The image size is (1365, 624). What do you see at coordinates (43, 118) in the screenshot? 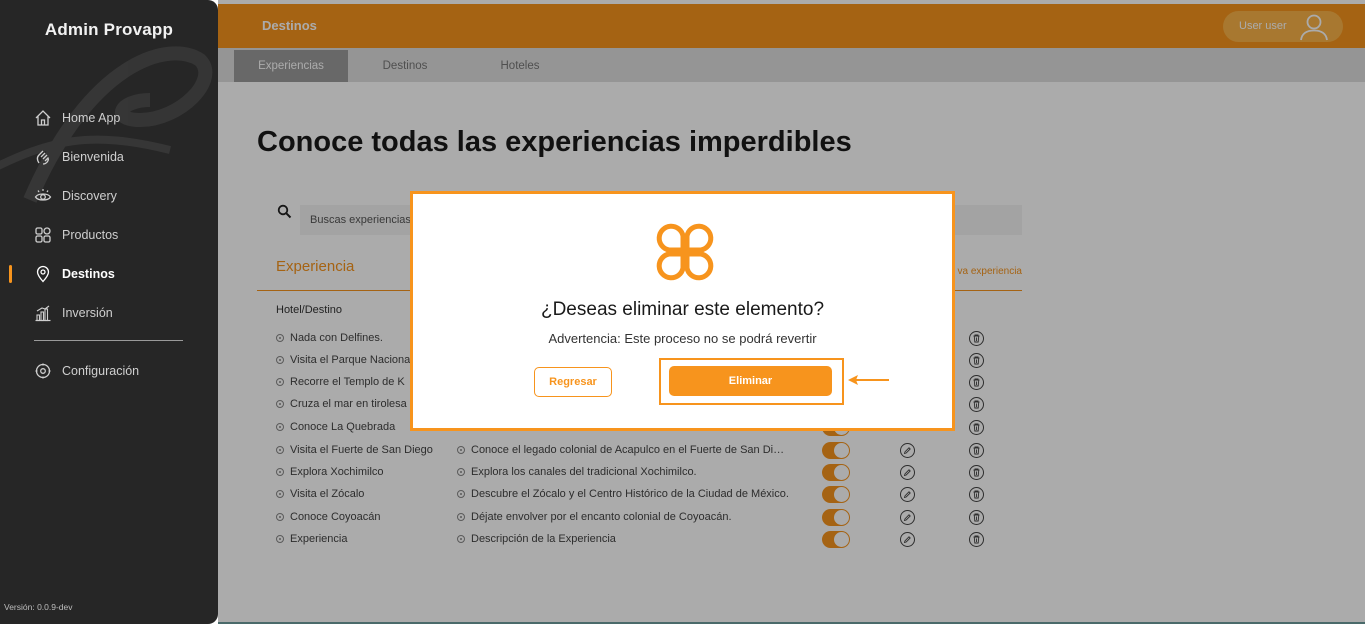
I see `home-icon` at bounding box center [43, 118].